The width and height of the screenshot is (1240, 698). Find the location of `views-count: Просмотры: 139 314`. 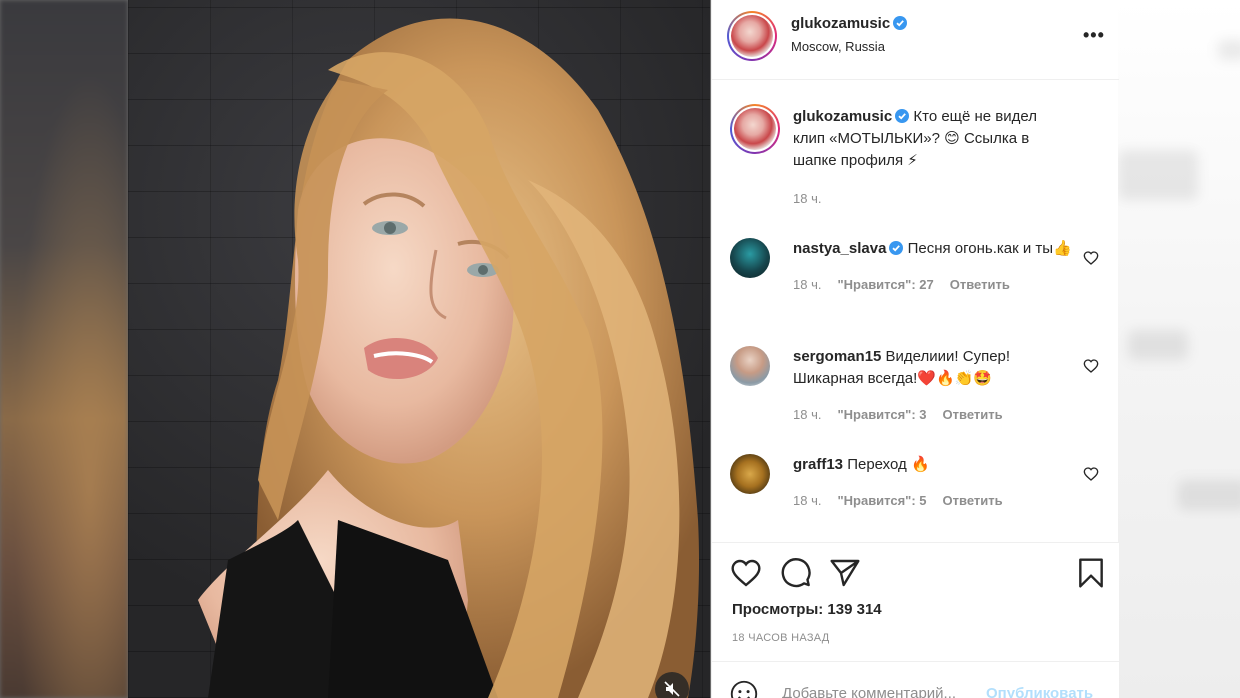

views-count: Просмотры: 139 314 is located at coordinates (807, 609).